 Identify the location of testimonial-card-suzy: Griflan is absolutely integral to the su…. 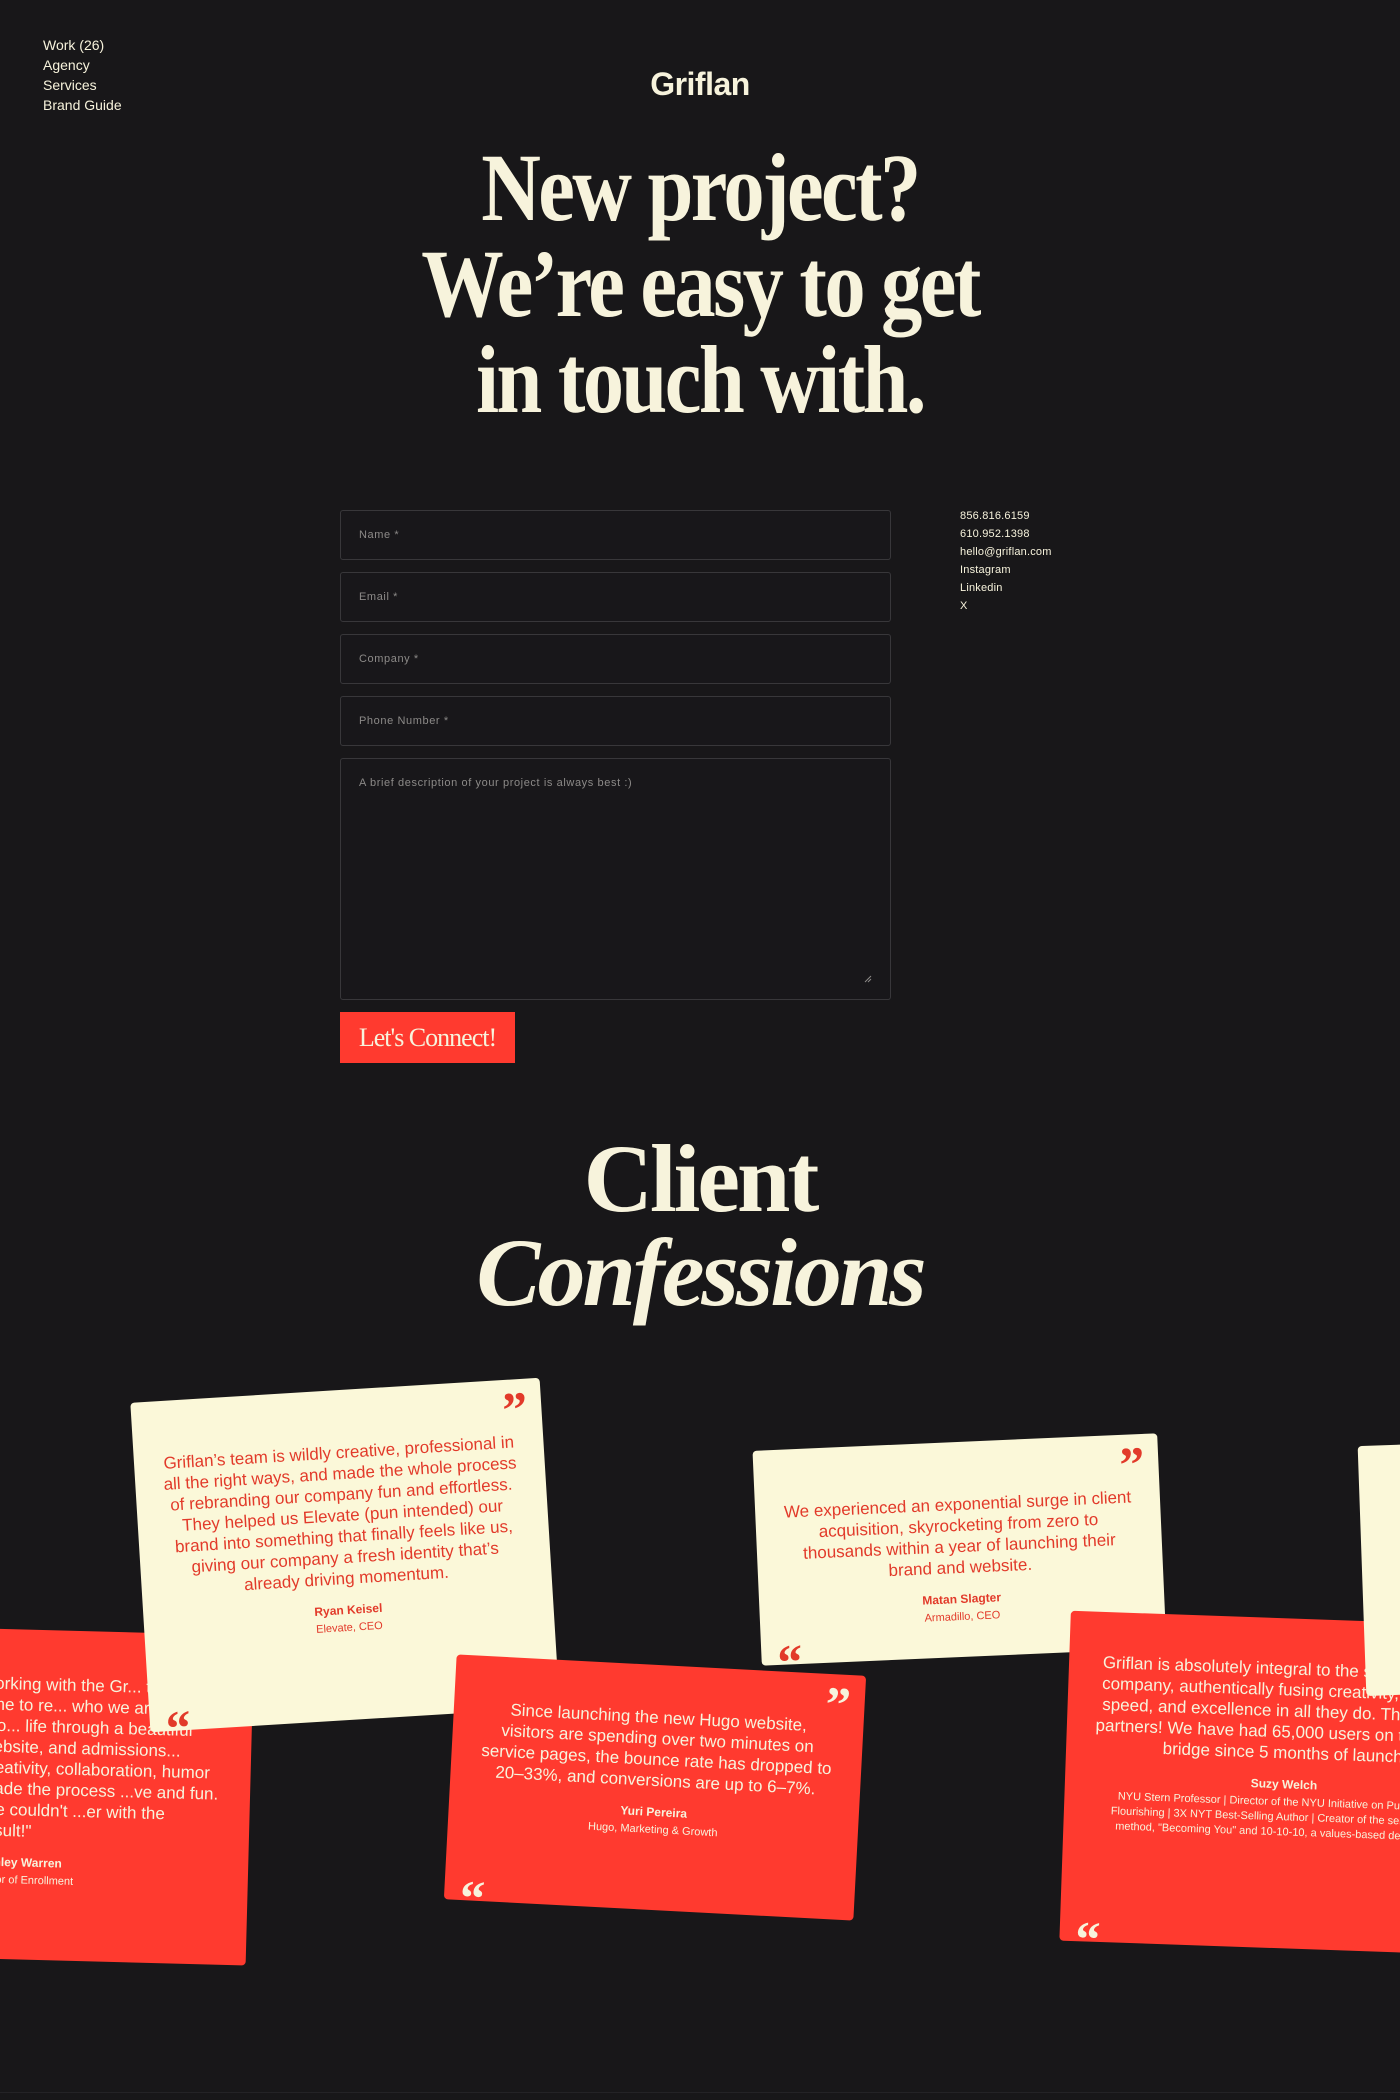
(1229, 1783).